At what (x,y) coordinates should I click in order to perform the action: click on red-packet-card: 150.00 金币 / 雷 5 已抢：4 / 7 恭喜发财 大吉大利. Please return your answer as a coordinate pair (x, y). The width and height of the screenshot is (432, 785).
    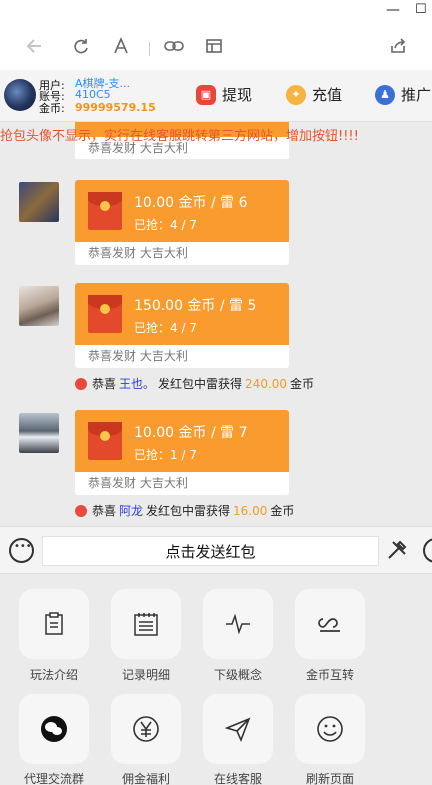
    Looking at the image, I should click on (182, 325).